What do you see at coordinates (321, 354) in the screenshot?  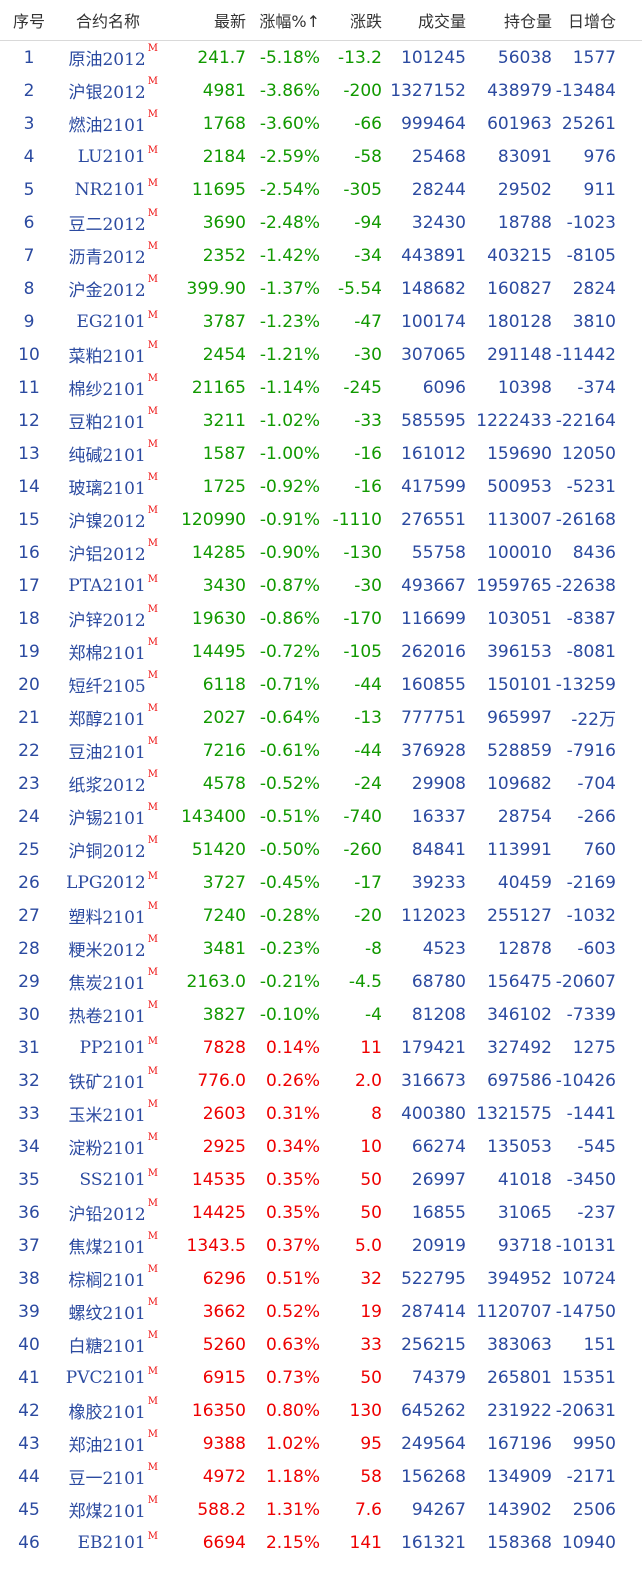 I see `table-row: 10 菜粕2101M 2454 -1.21% -30 307065 291148 -11442` at bounding box center [321, 354].